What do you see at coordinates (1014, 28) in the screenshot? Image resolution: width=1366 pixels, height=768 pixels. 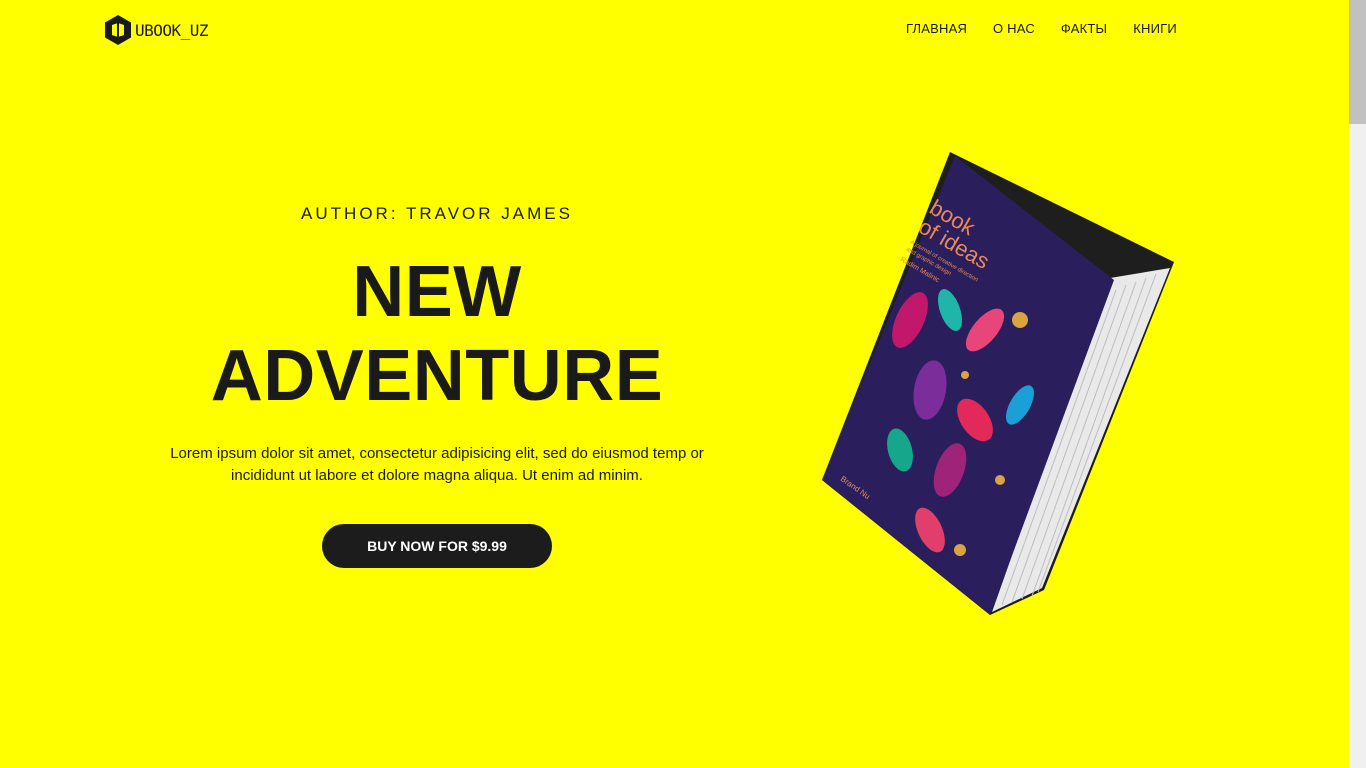 I see `nav-about: О НАС` at bounding box center [1014, 28].